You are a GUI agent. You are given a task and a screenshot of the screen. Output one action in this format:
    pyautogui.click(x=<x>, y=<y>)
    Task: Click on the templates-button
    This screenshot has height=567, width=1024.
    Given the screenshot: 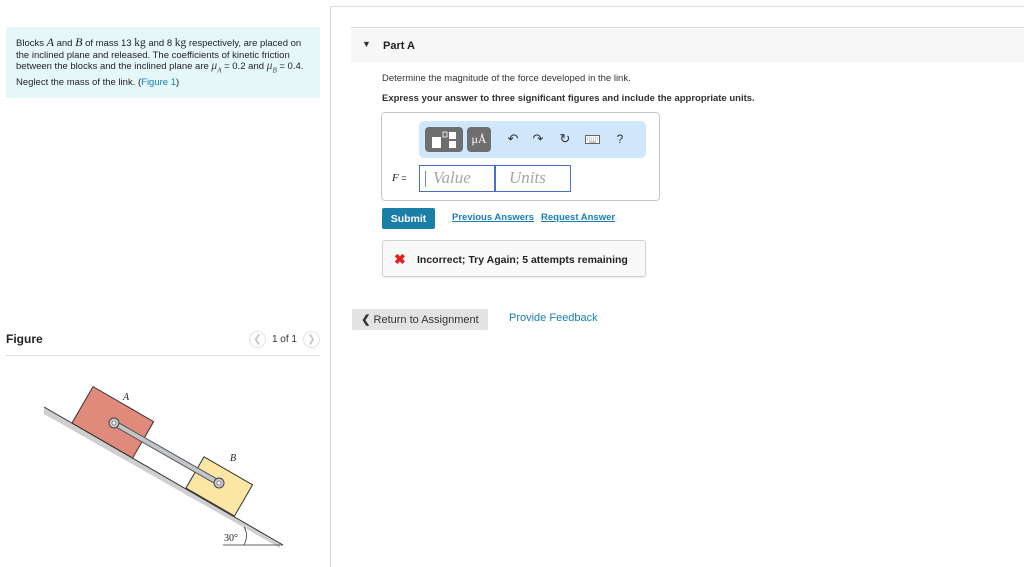 What is the action you would take?
    pyautogui.click(x=444, y=139)
    